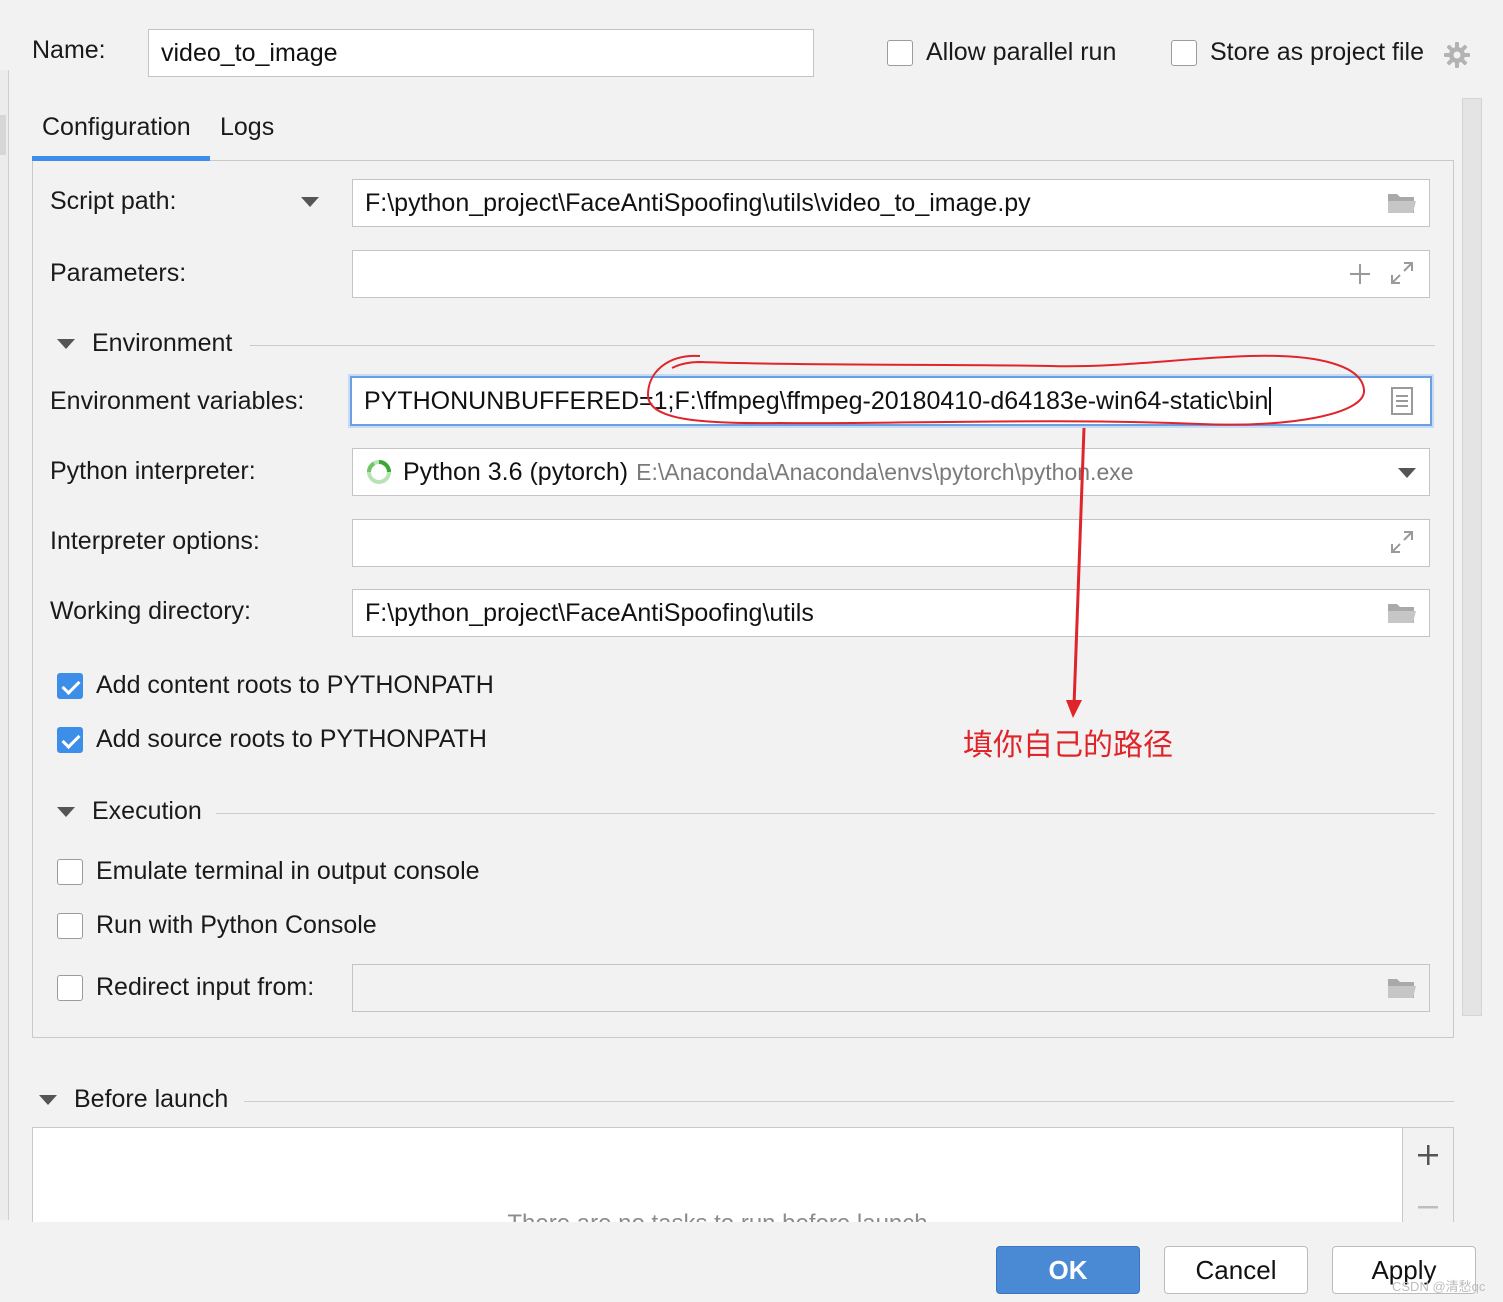  Describe the element at coordinates (1068, 745) in the screenshot. I see `annotation-text: 填你自己的路径` at that location.